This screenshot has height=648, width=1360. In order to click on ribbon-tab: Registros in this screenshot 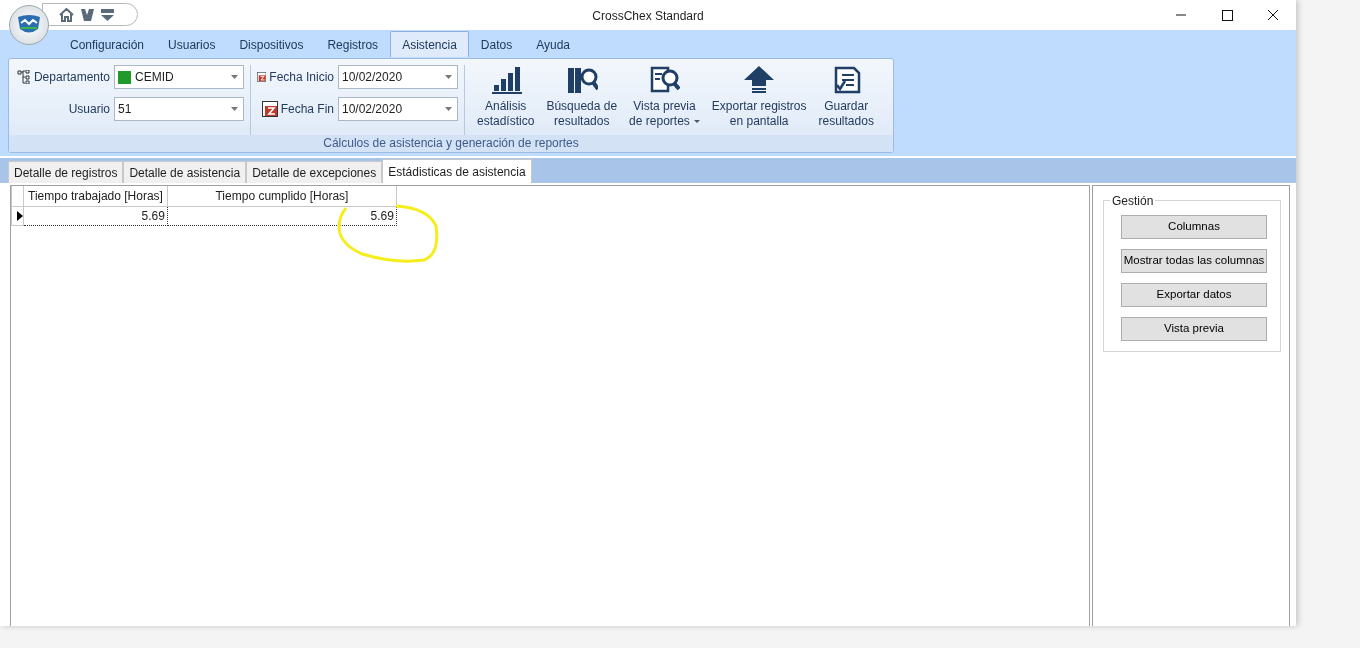, I will do `click(353, 44)`.